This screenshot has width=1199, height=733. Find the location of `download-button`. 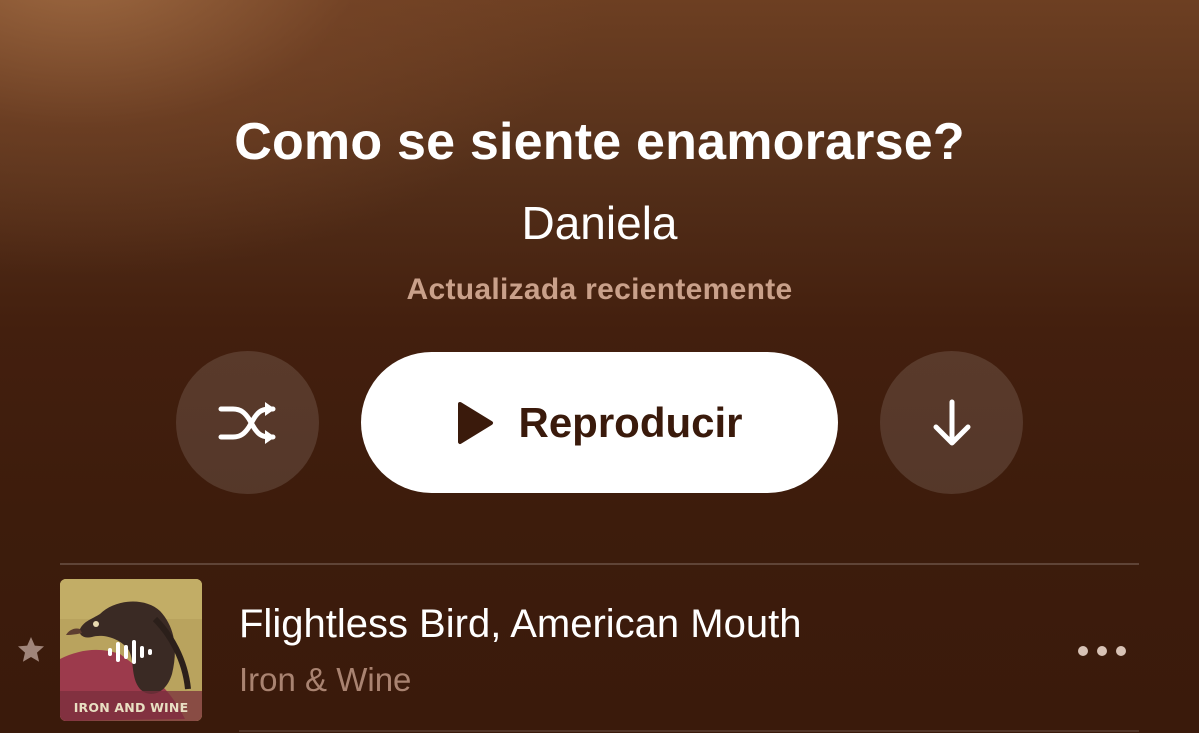

download-button is located at coordinates (951, 422).